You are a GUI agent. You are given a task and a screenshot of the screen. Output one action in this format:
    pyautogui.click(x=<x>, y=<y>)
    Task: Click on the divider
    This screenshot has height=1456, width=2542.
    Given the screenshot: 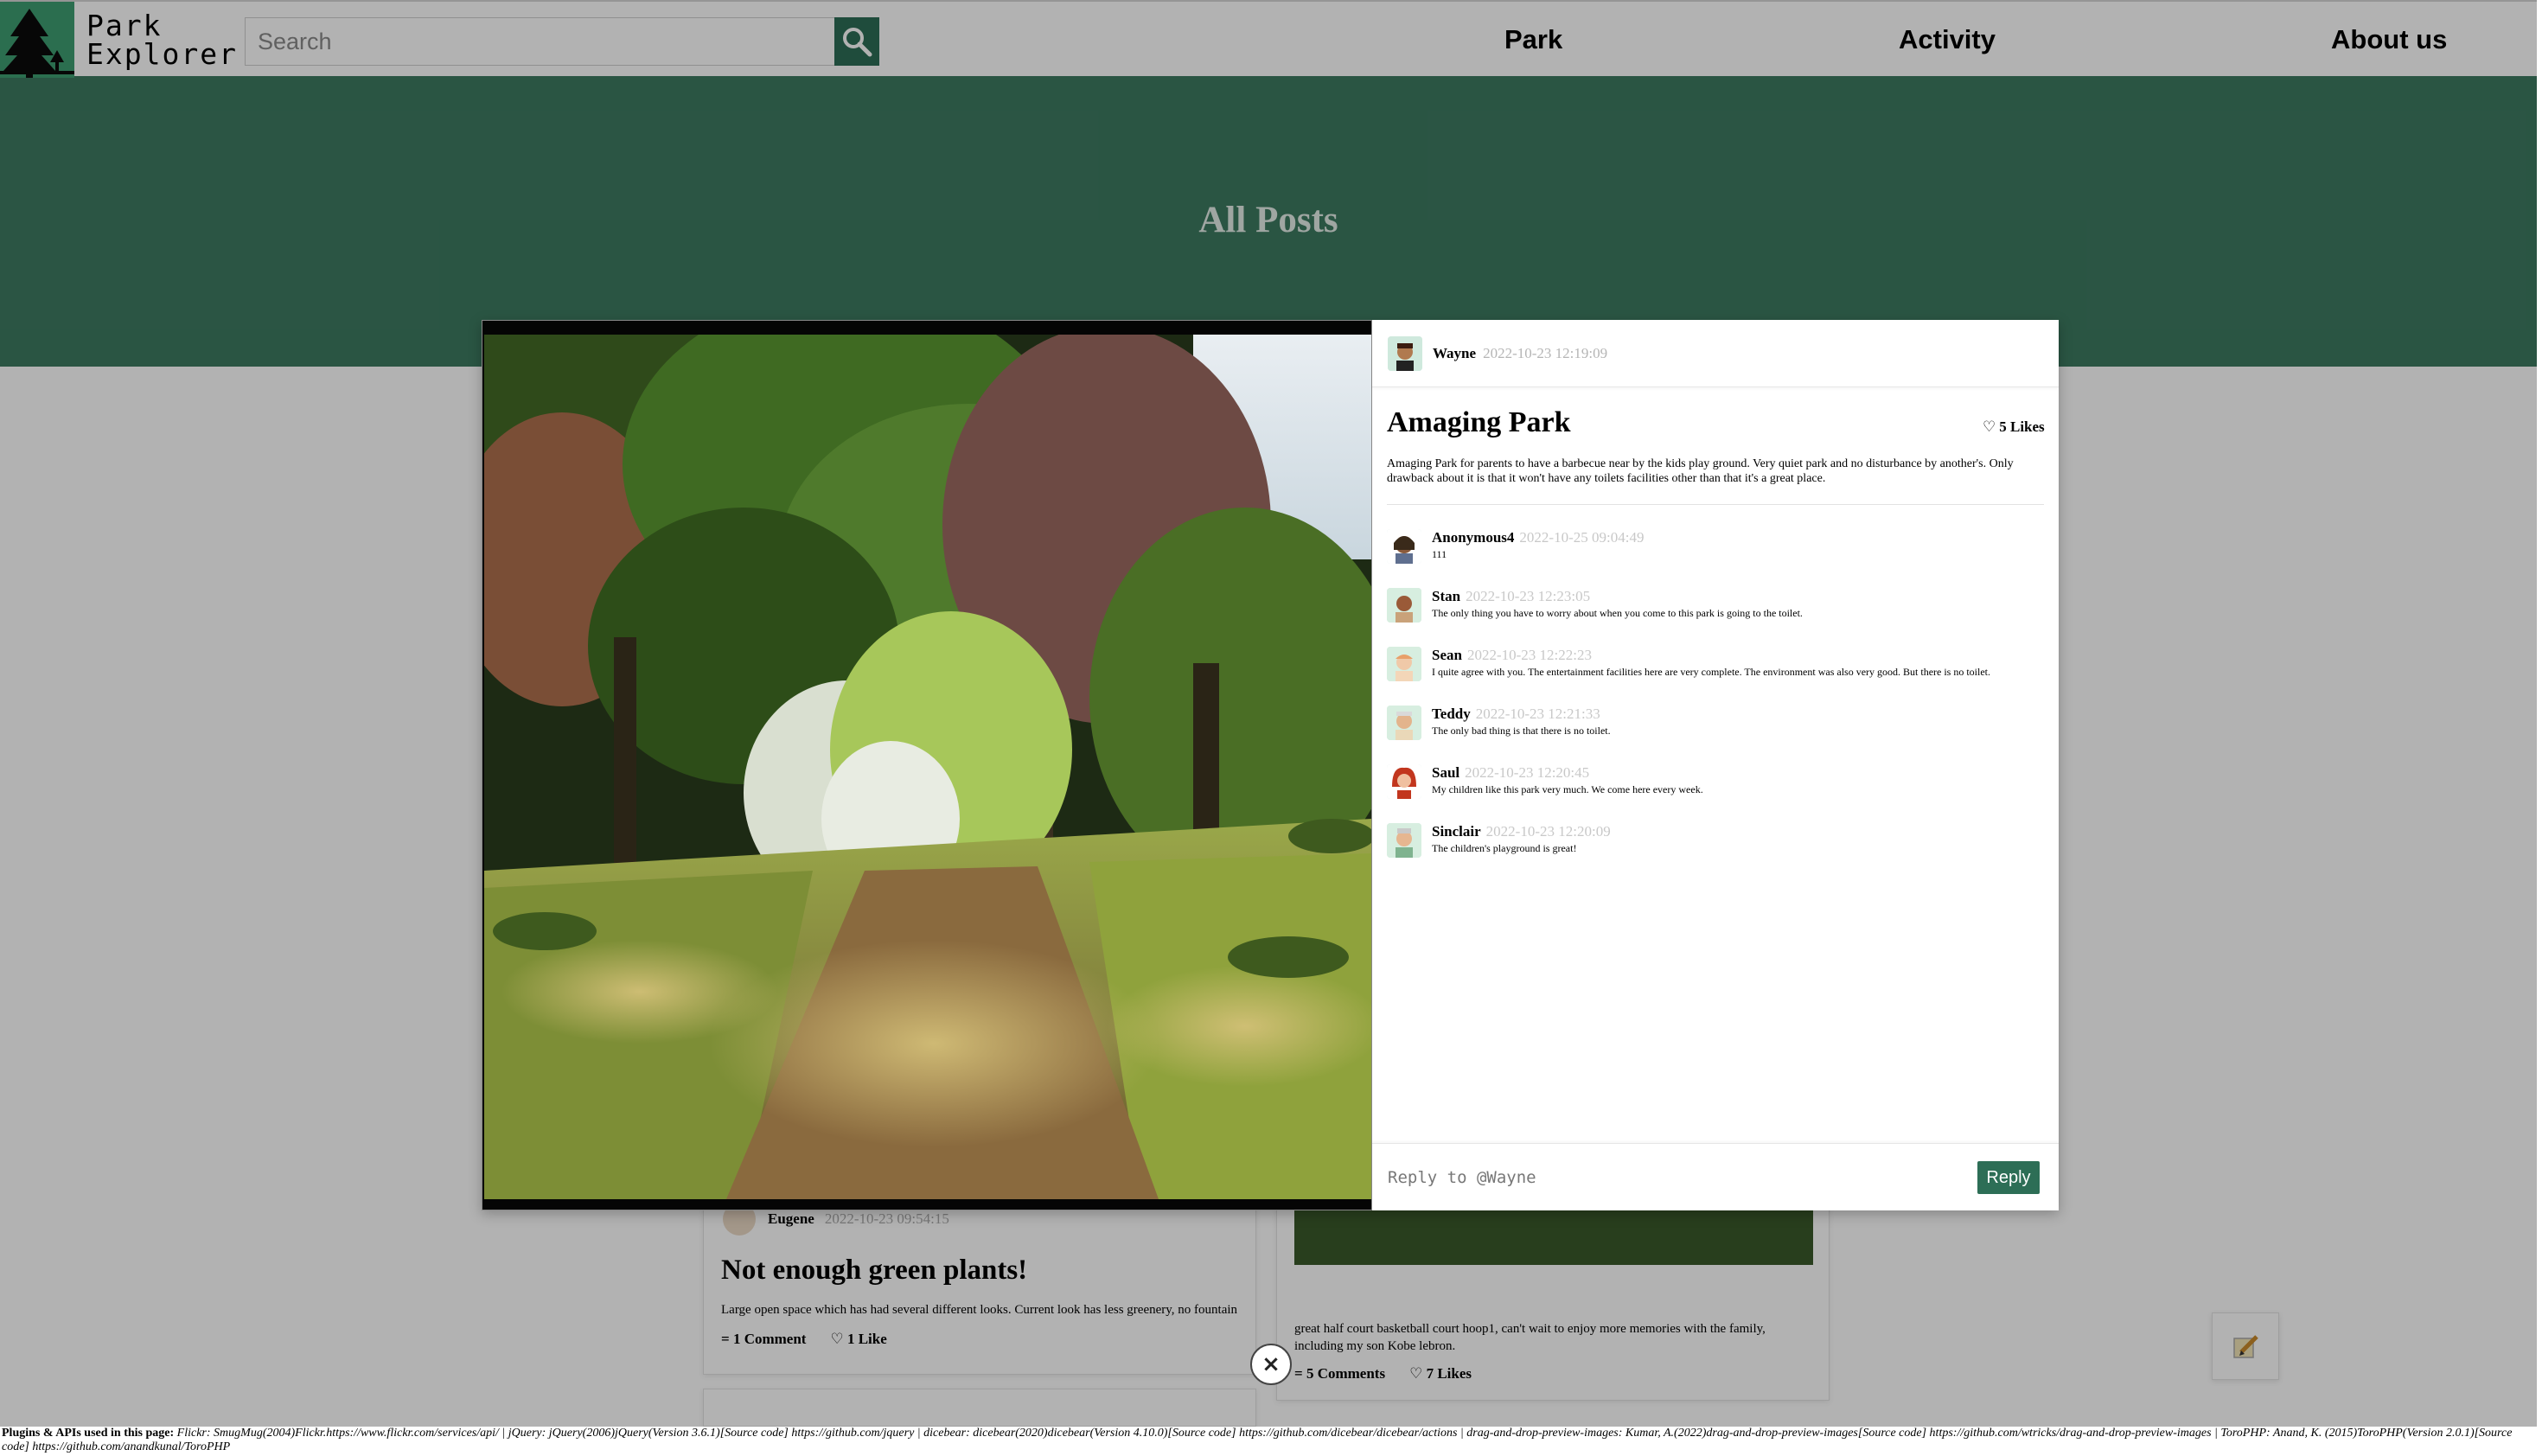 What is the action you would take?
    pyautogui.click(x=1715, y=505)
    